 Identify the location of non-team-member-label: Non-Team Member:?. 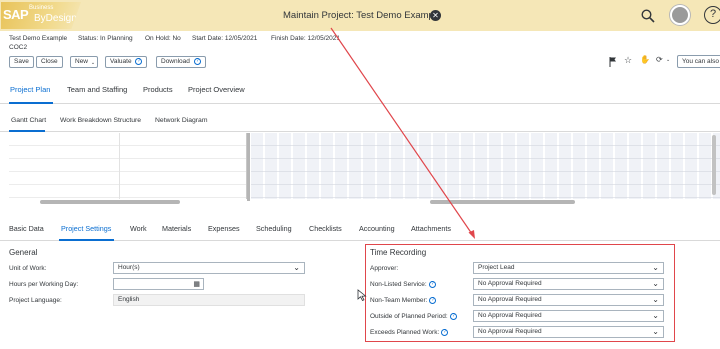
(403, 301).